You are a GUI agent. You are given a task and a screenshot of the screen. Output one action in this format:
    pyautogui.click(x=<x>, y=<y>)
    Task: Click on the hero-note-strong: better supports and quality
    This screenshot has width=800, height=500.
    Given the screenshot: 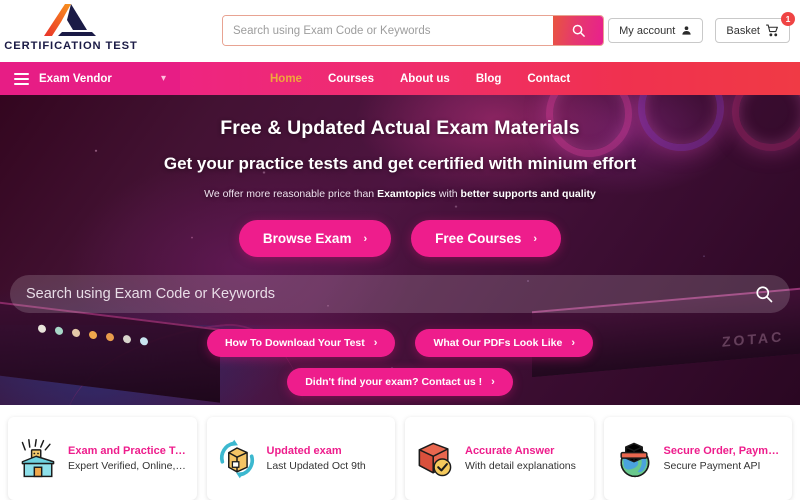 What is the action you would take?
    pyautogui.click(x=528, y=194)
    